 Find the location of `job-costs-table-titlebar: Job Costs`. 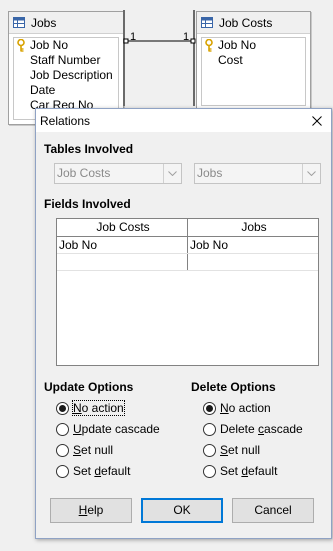

job-costs-table-titlebar: Job Costs is located at coordinates (253, 23).